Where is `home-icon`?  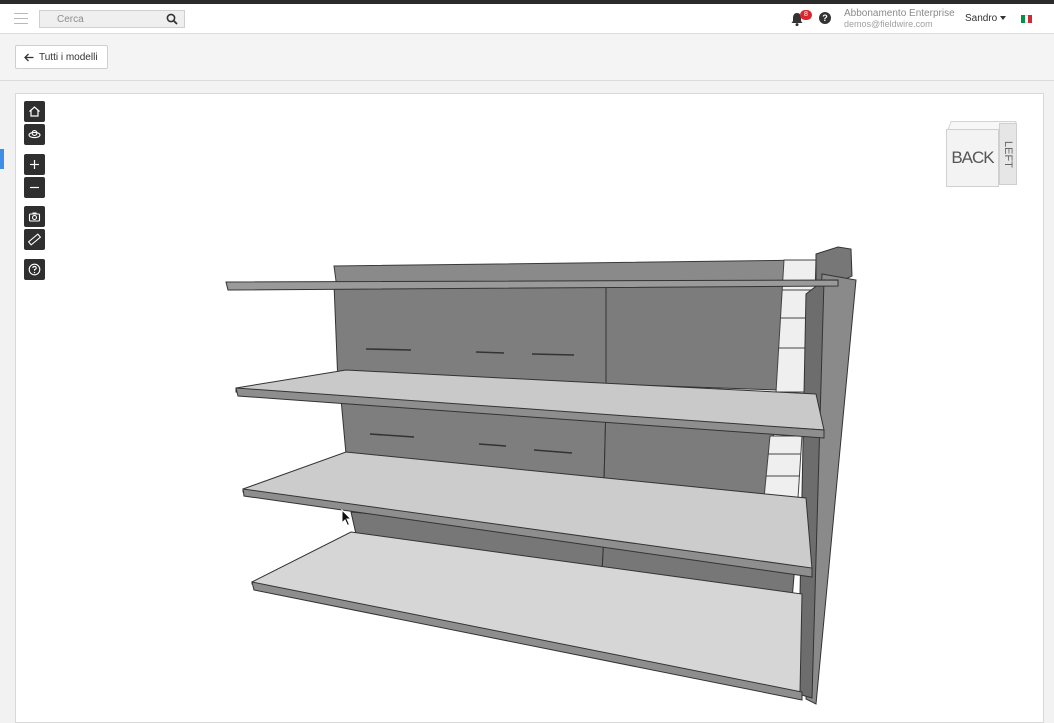 home-icon is located at coordinates (34, 111).